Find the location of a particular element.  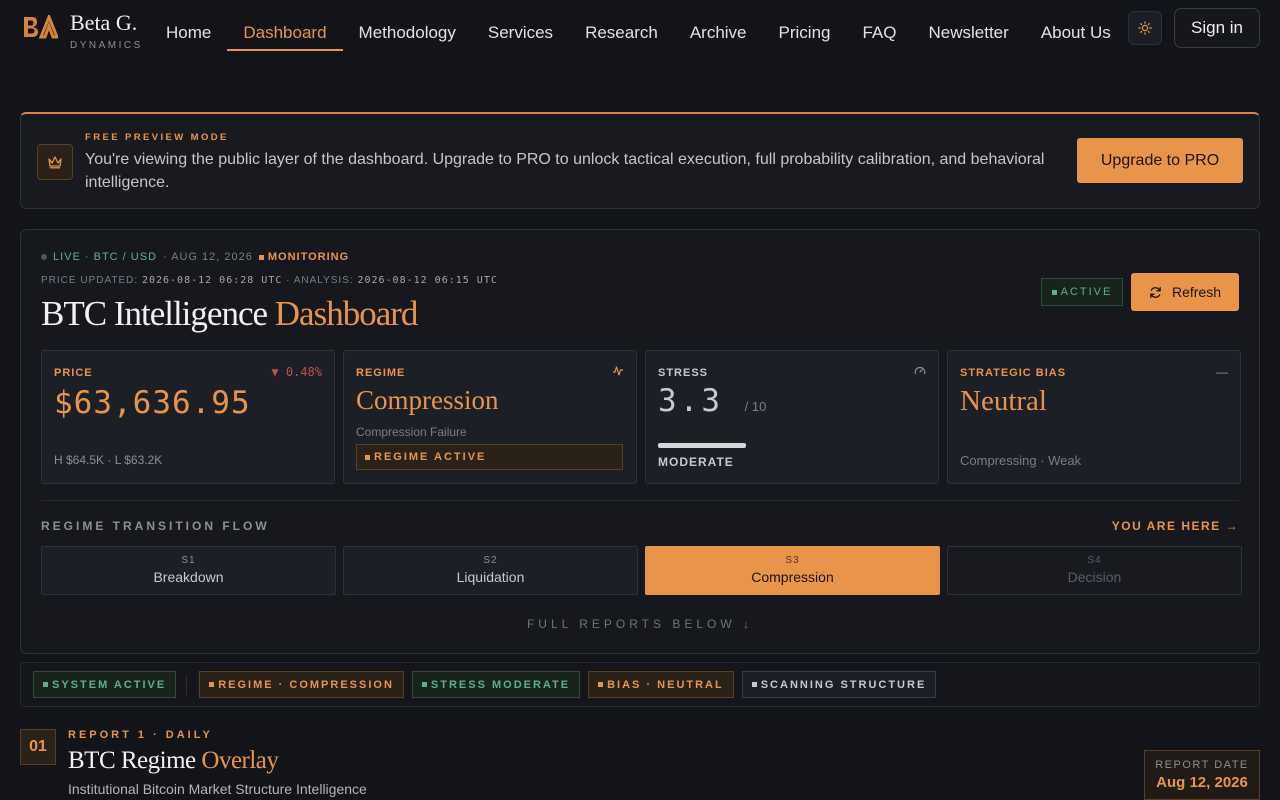

stress-card: STRESS 3.3 / 10 MODERATE is located at coordinates (792, 417).